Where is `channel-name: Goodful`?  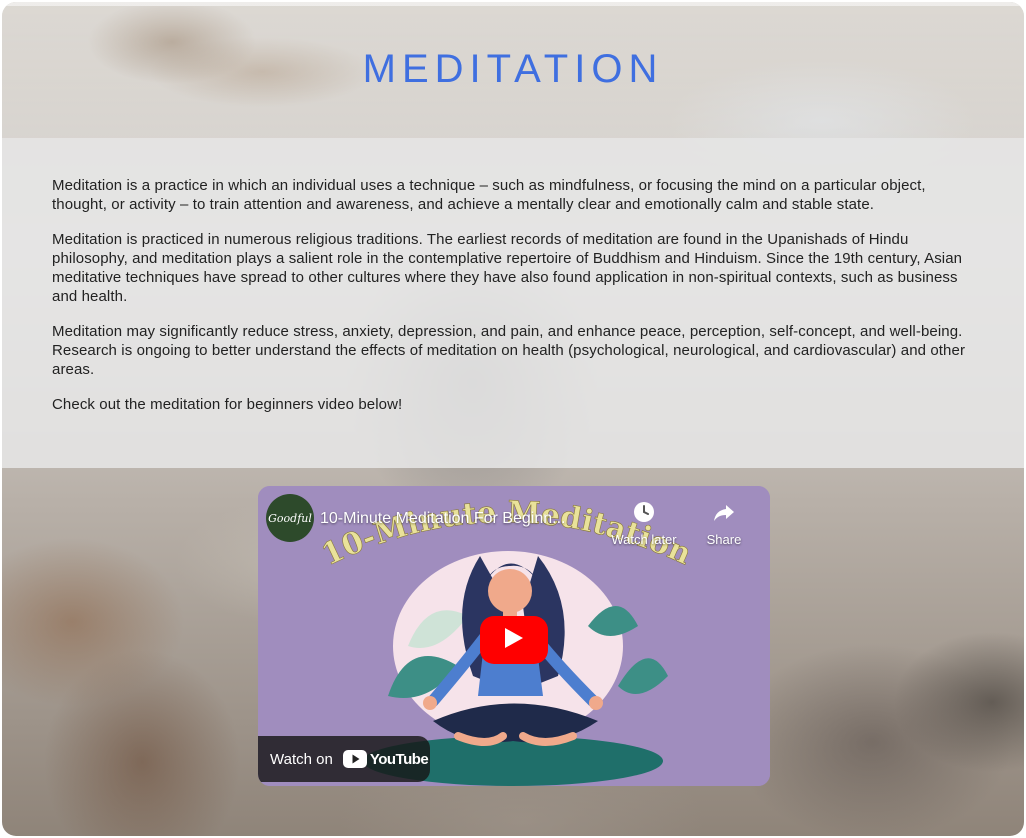 channel-name: Goodful is located at coordinates (290, 518).